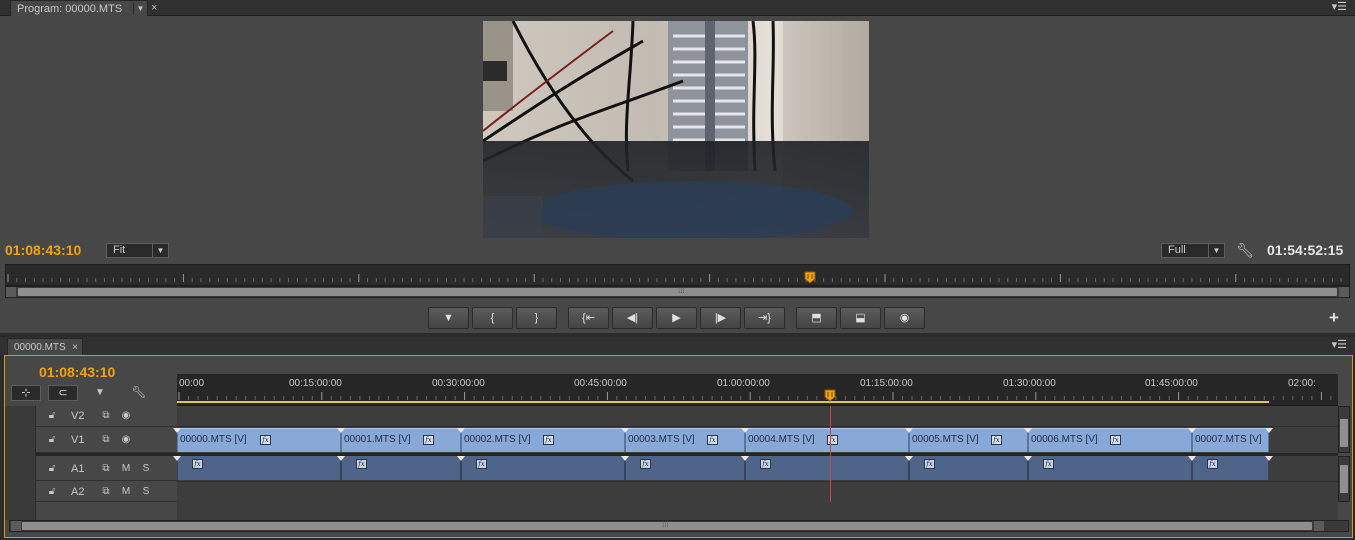  I want to click on video-clip: 00002.MTS [V] fx, so click(543, 440).